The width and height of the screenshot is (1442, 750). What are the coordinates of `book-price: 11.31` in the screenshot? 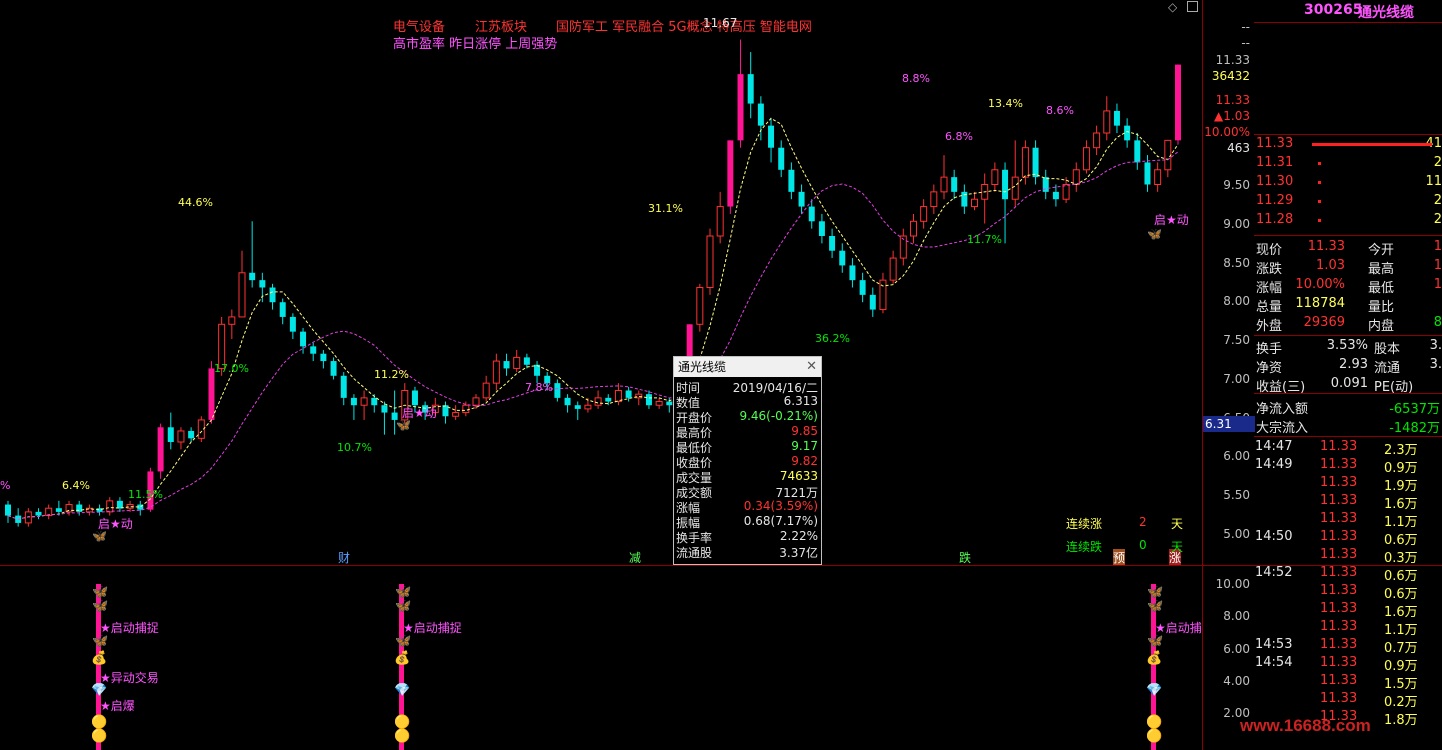 It's located at (1275, 162).